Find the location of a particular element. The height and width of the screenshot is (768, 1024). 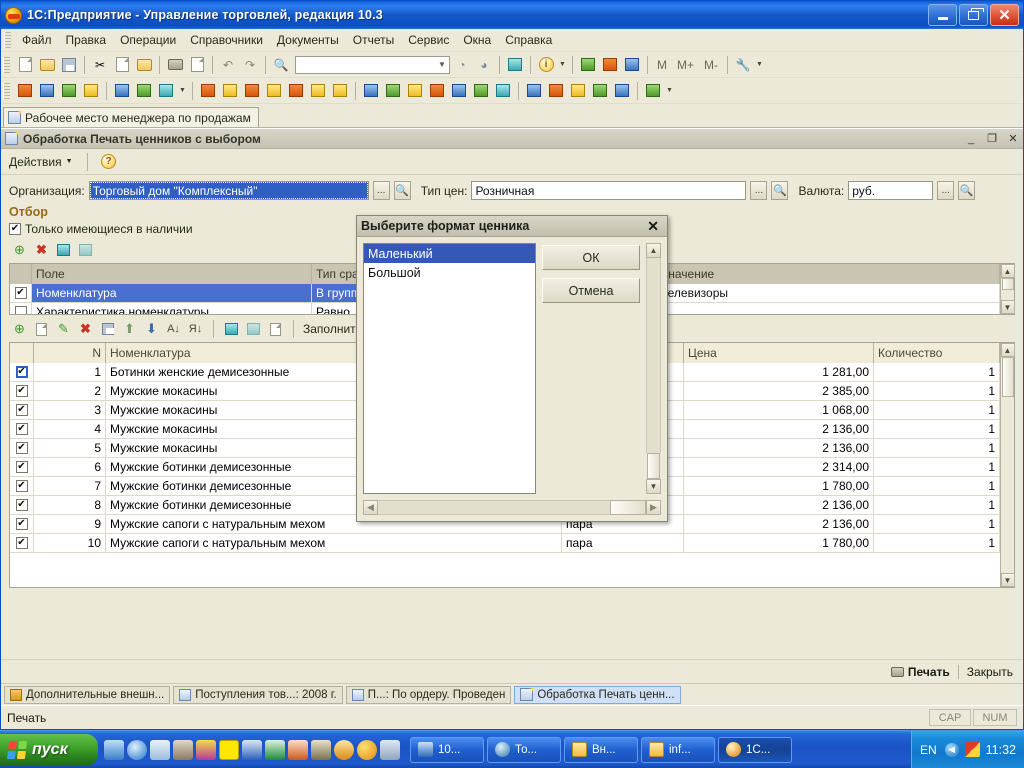

items-col-price: Цена is located at coordinates (779, 353).